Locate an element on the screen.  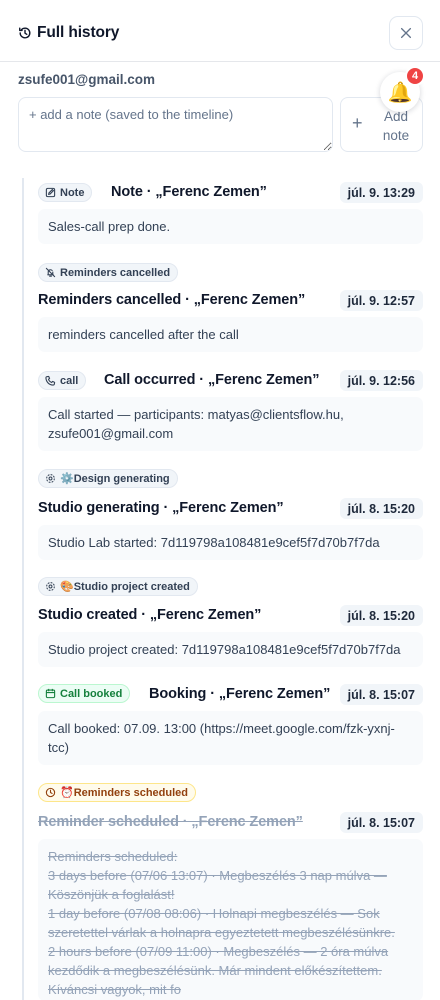
close-icon is located at coordinates (406, 33).